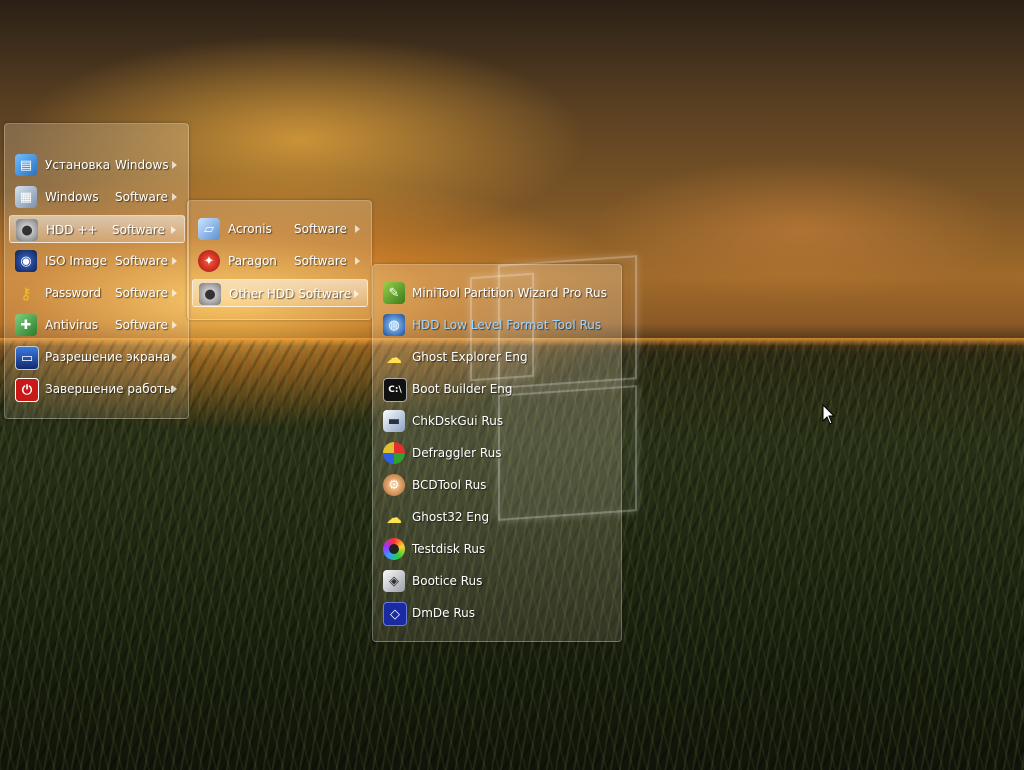 The height and width of the screenshot is (770, 1024). What do you see at coordinates (395, 614) in the screenshot?
I see `dmde-icon: ◇` at bounding box center [395, 614].